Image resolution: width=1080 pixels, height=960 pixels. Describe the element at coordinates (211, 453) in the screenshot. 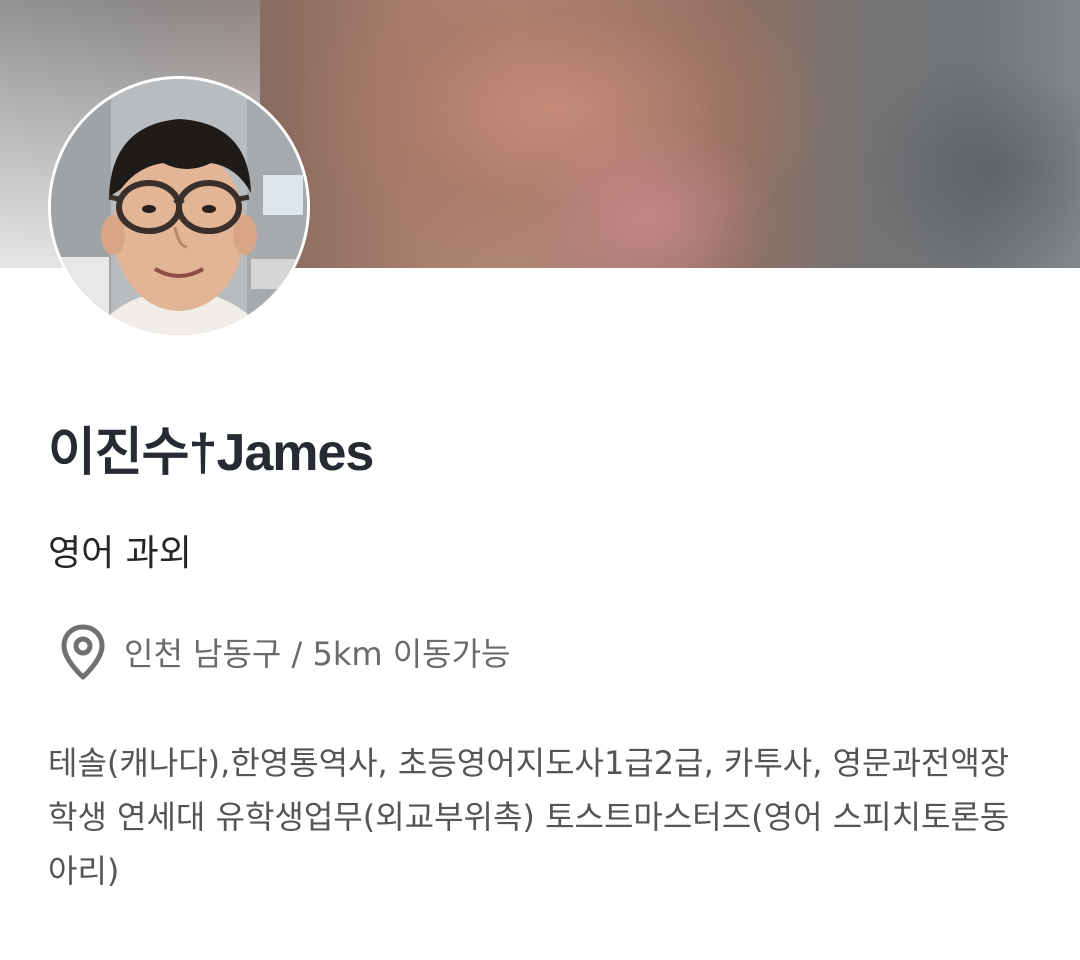

I see `profile-name: 이진수†James` at that location.